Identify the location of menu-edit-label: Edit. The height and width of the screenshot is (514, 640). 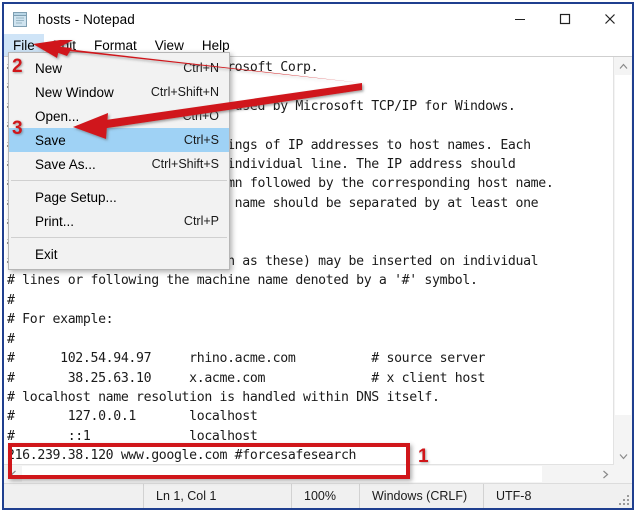
(64, 45).